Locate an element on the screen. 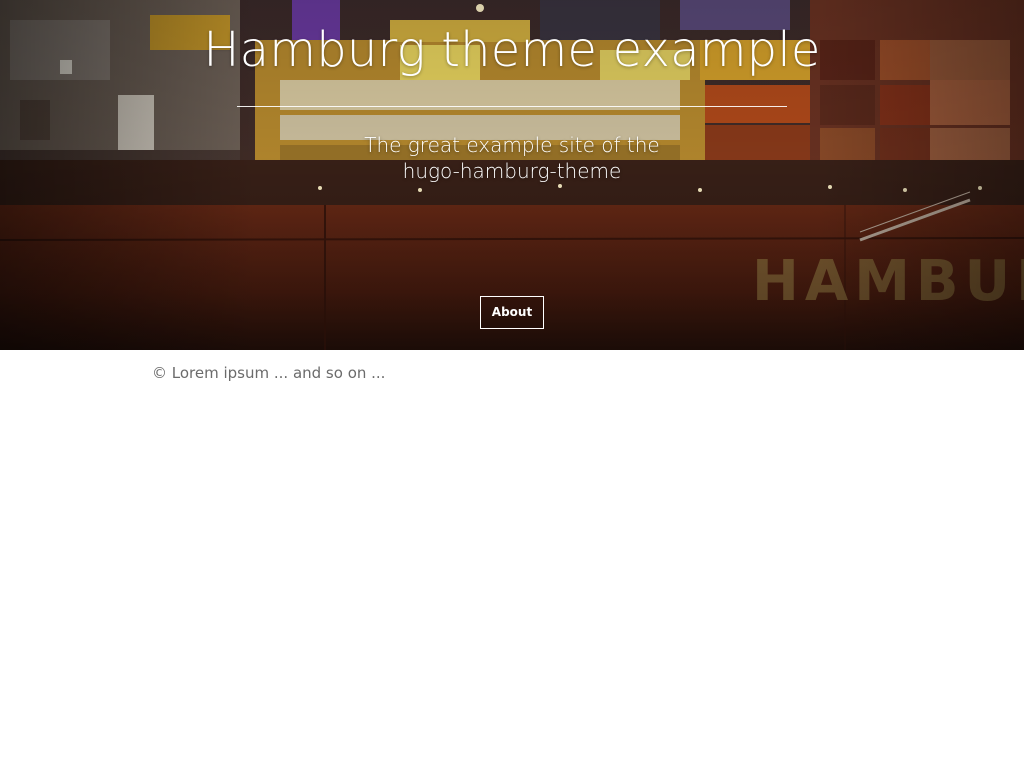 The width and height of the screenshot is (1024, 768). main-nav: About is located at coordinates (512, 312).